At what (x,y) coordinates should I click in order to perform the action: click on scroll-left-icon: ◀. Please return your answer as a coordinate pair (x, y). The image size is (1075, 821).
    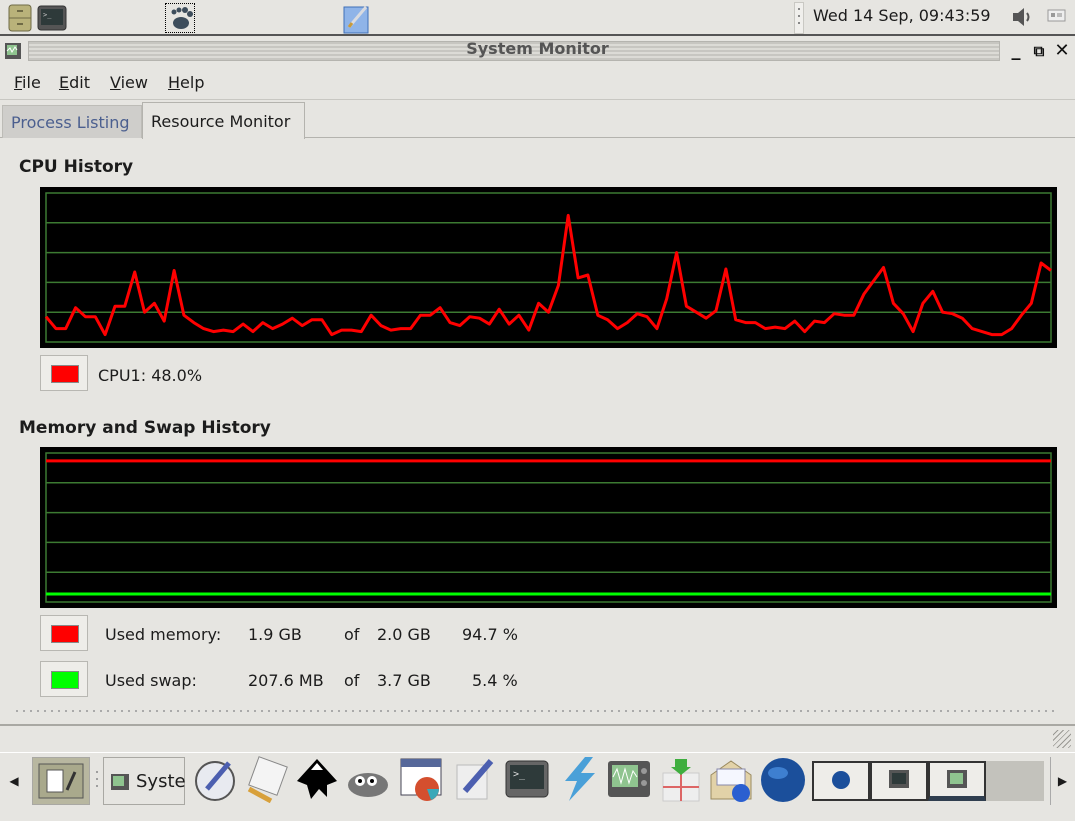
    Looking at the image, I should click on (14, 781).